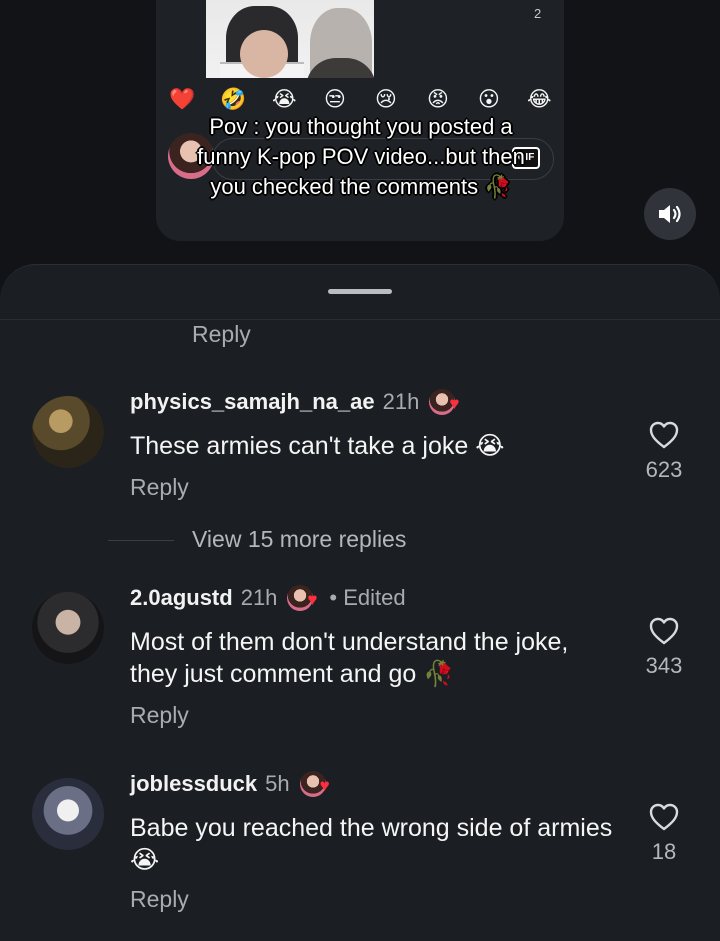 This screenshot has width=720, height=941. I want to click on emoji-angry: 😡, so click(438, 100).